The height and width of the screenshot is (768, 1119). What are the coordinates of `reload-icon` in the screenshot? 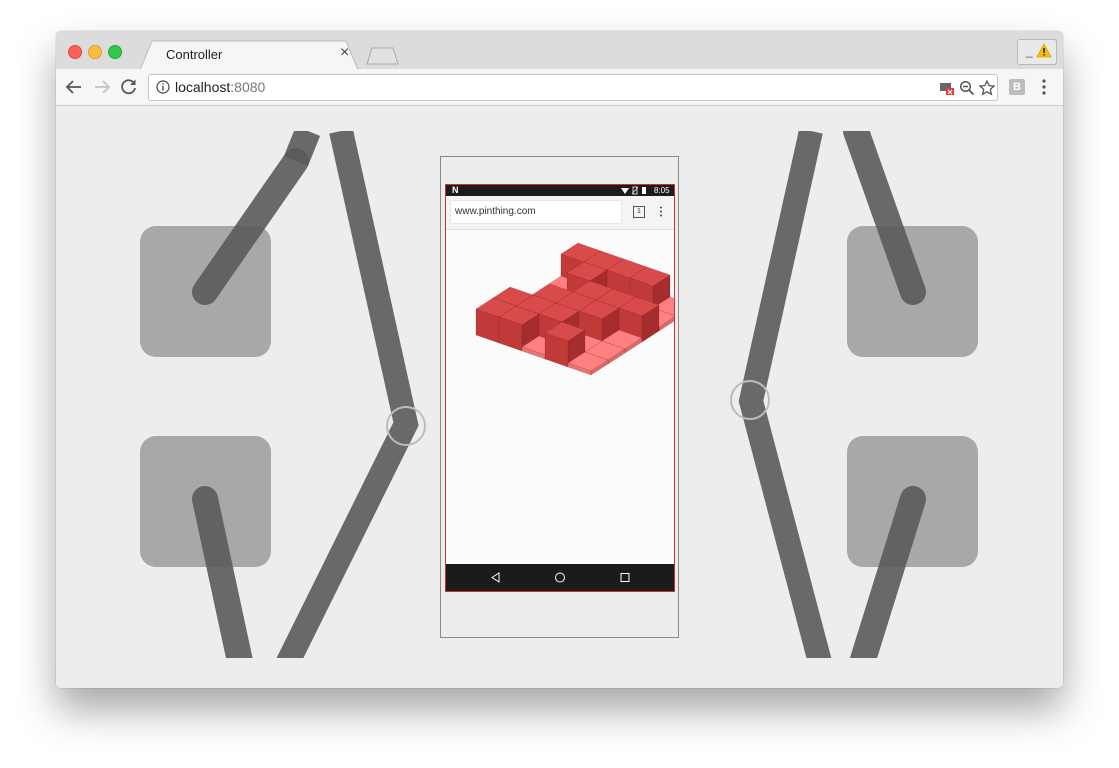 It's located at (129, 87).